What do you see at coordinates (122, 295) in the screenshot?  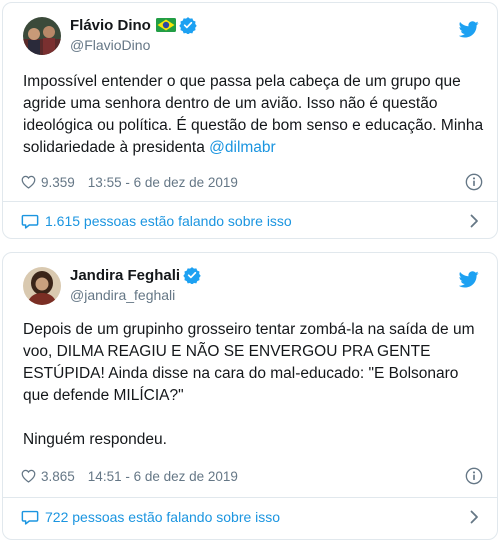 I see `handle: @jandira_feghali` at bounding box center [122, 295].